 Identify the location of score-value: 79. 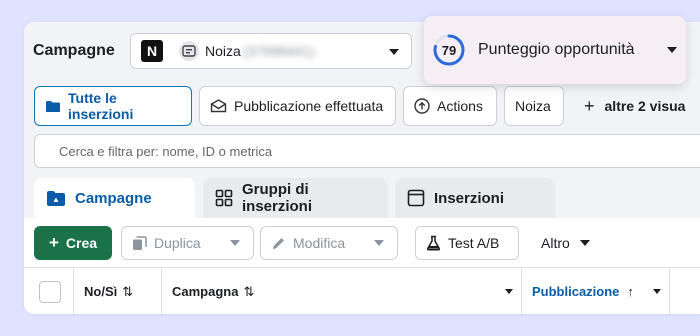
(449, 50).